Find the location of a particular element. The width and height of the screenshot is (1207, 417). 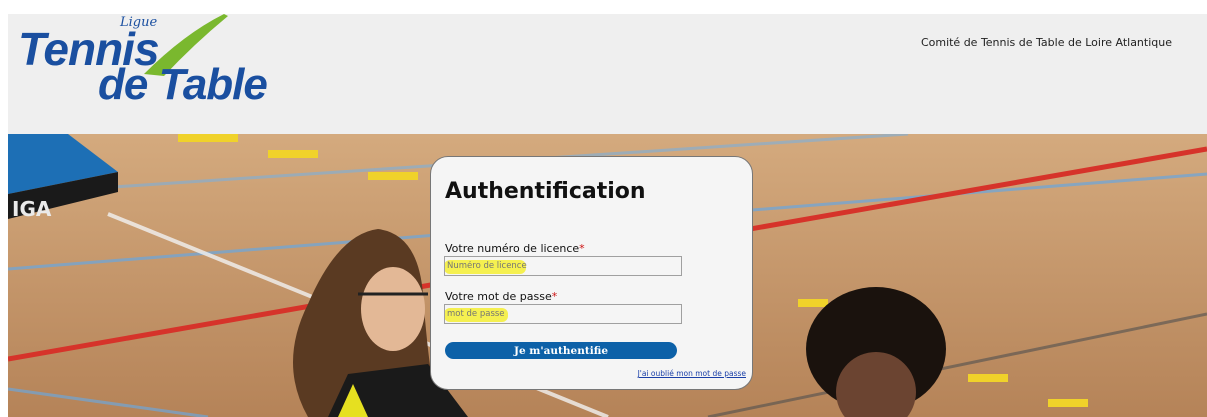

site-logo: Ligue Tennis de Table is located at coordinates (149, 74).